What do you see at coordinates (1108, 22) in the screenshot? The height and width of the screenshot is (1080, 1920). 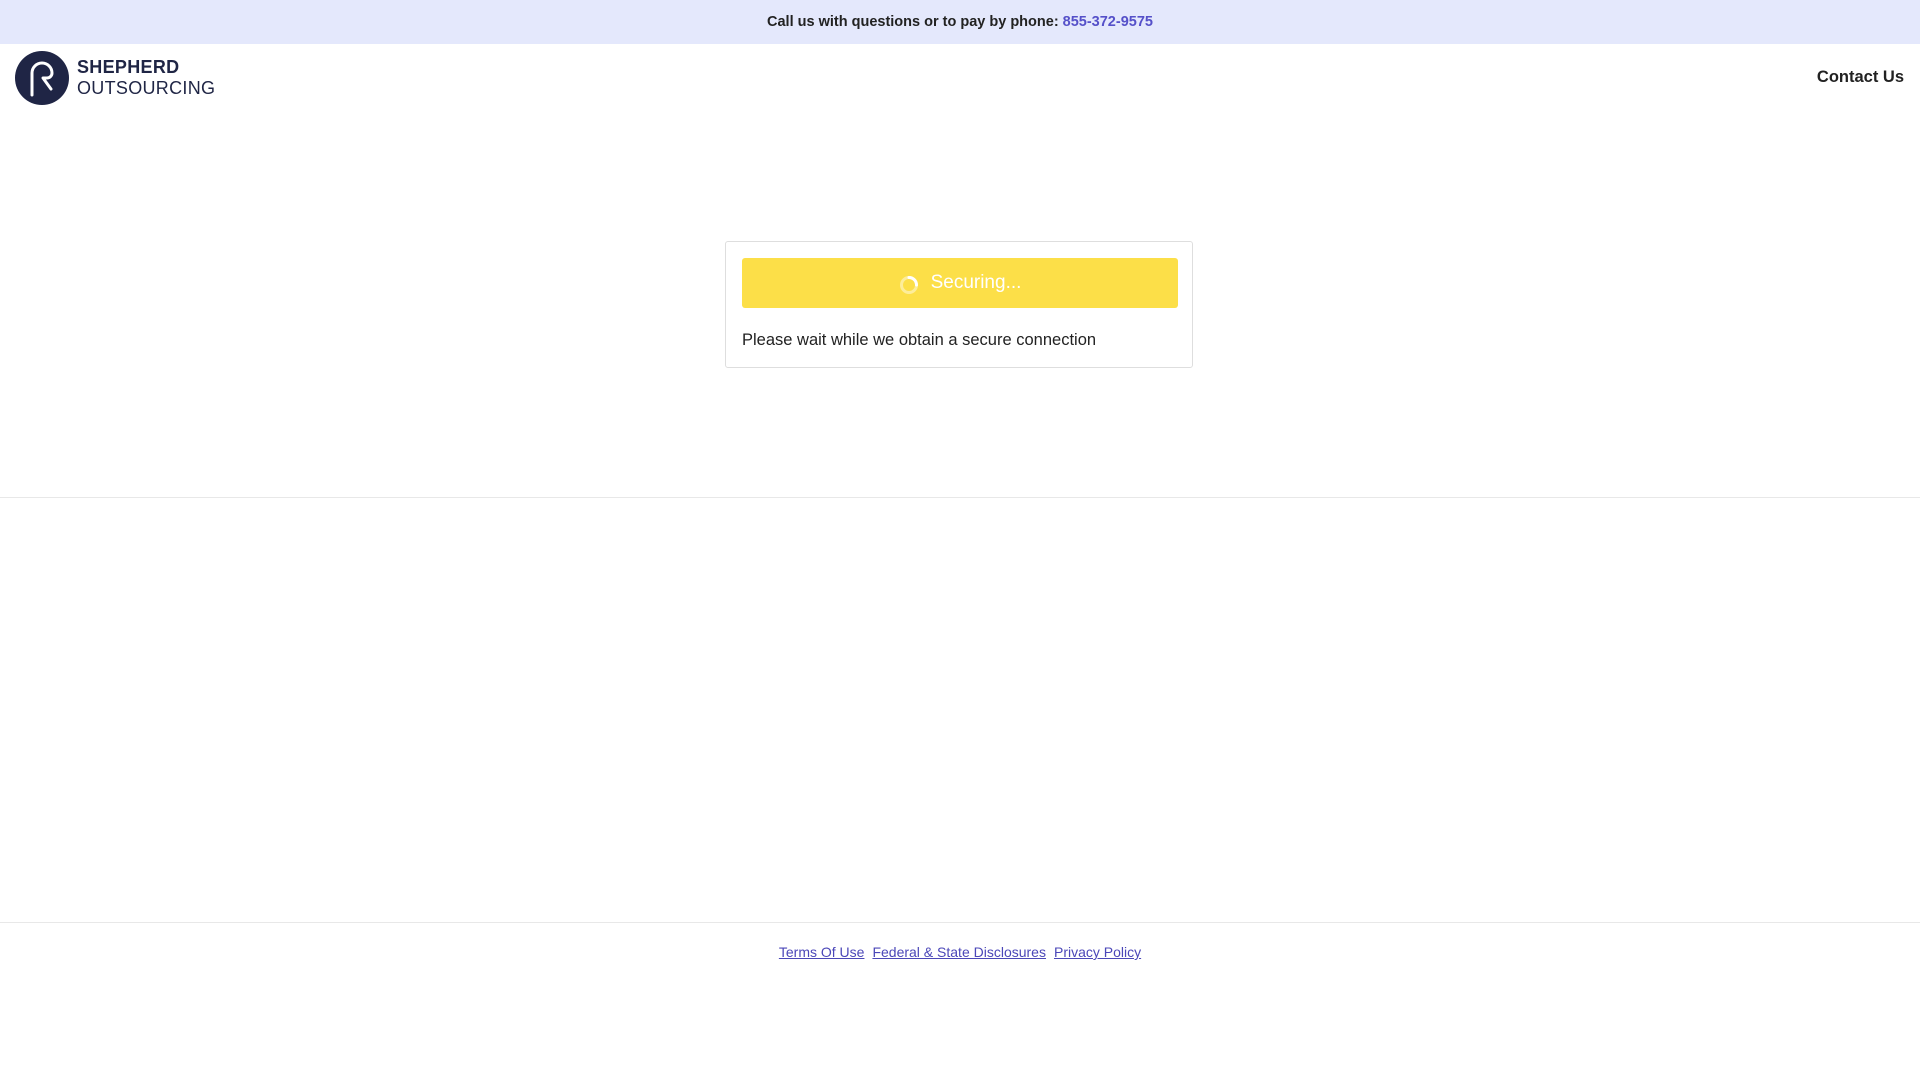 I see `phone-number-link: 855-372-9575` at bounding box center [1108, 22].